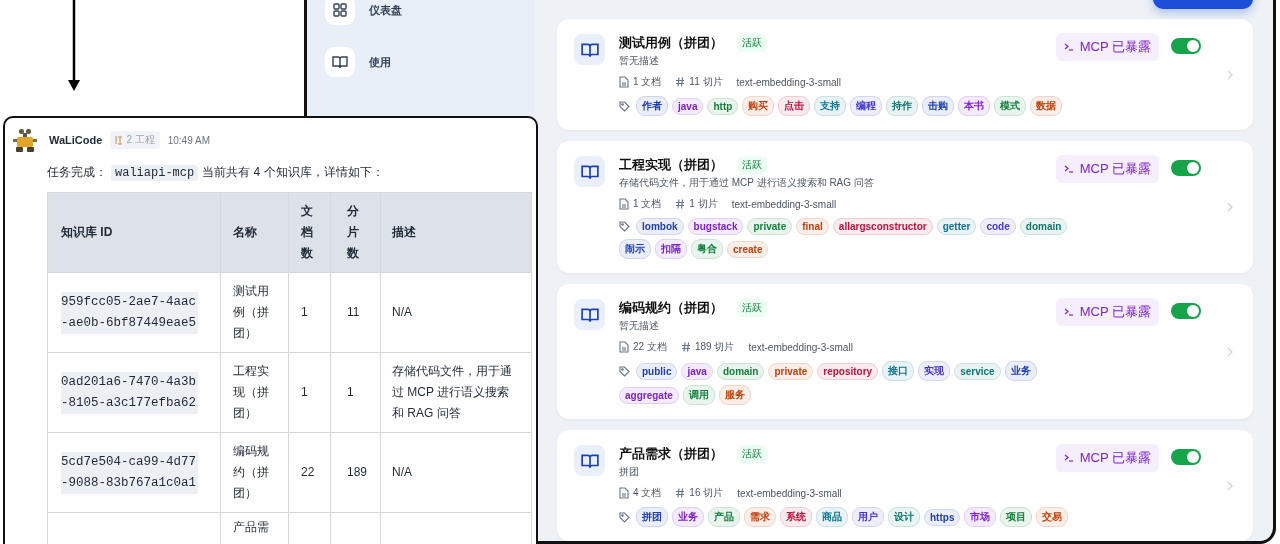 The height and width of the screenshot is (544, 1280). Describe the element at coordinates (340, 12) in the screenshot. I see `grid-icon` at that location.